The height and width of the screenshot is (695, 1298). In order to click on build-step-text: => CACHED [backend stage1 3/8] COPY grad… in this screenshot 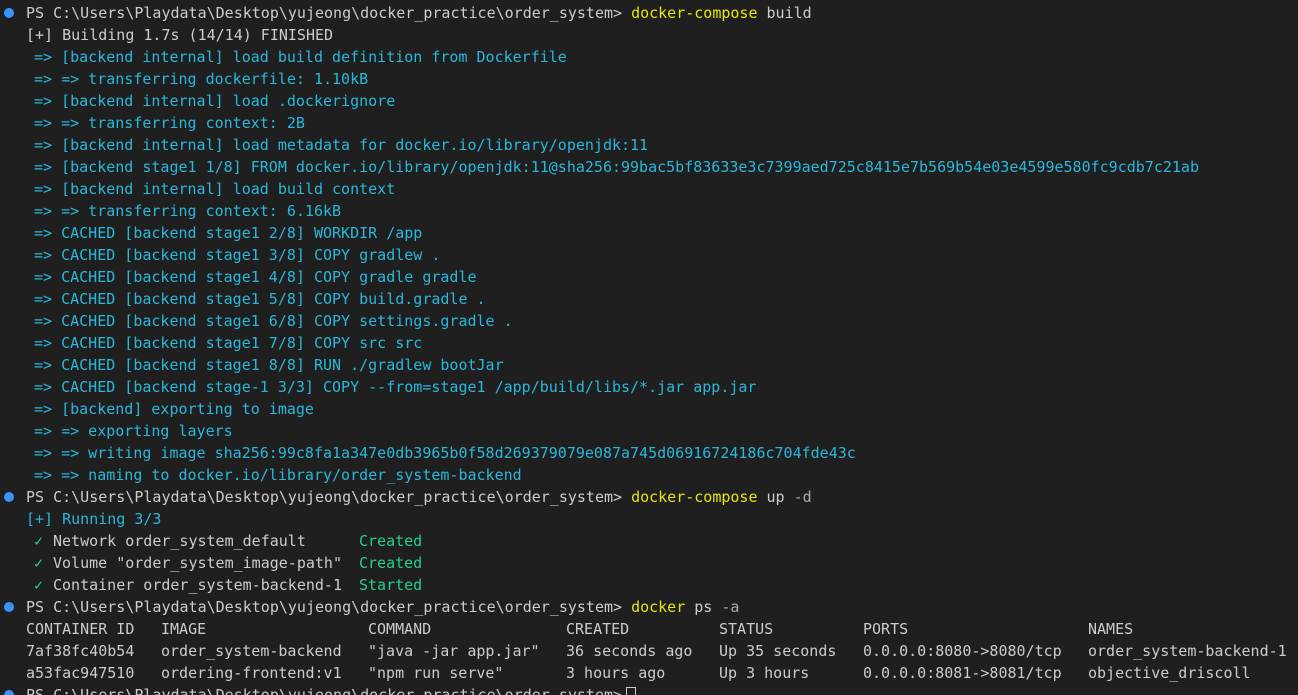, I will do `click(237, 255)`.